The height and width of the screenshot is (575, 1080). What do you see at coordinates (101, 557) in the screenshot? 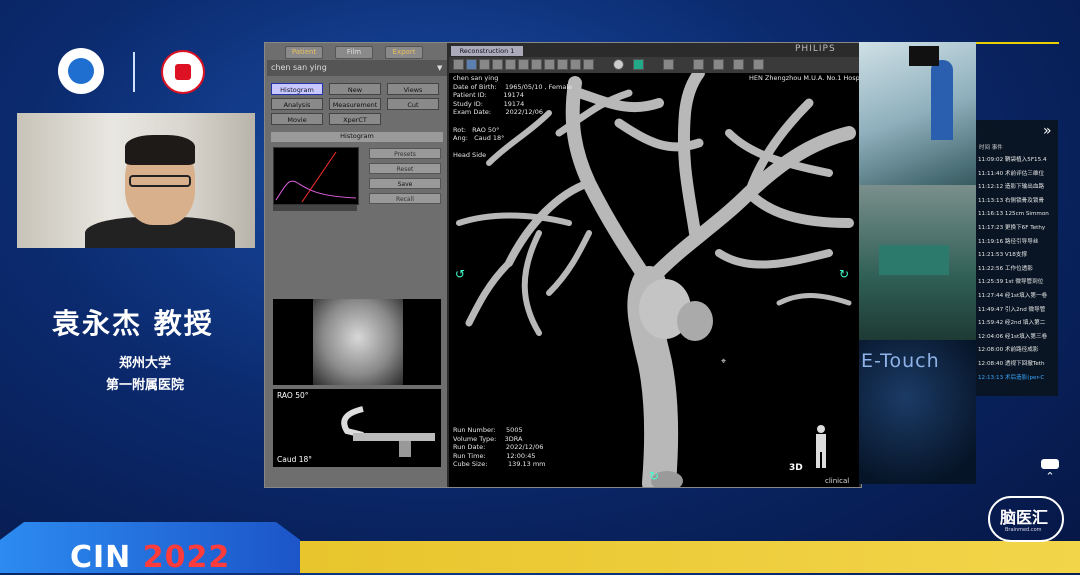
I see `event-name: CIN` at bounding box center [101, 557].